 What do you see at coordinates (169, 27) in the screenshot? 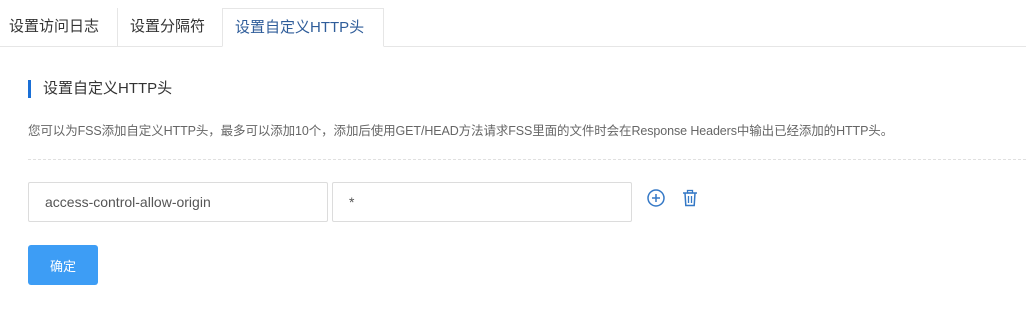
I see `tab-delimiter: 设置分隔符` at bounding box center [169, 27].